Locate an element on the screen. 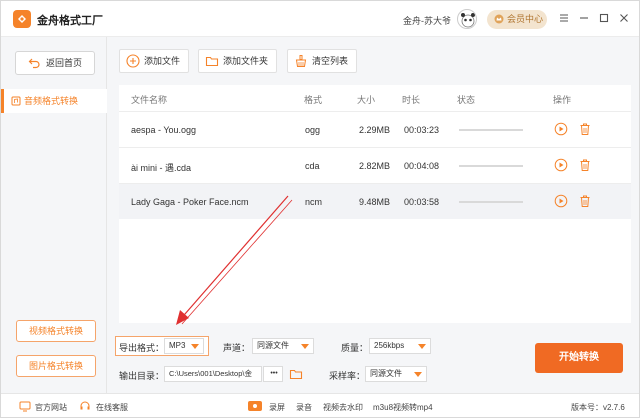 The image size is (640, 418). image-convert-button: 图片格式转换 is located at coordinates (56, 366).